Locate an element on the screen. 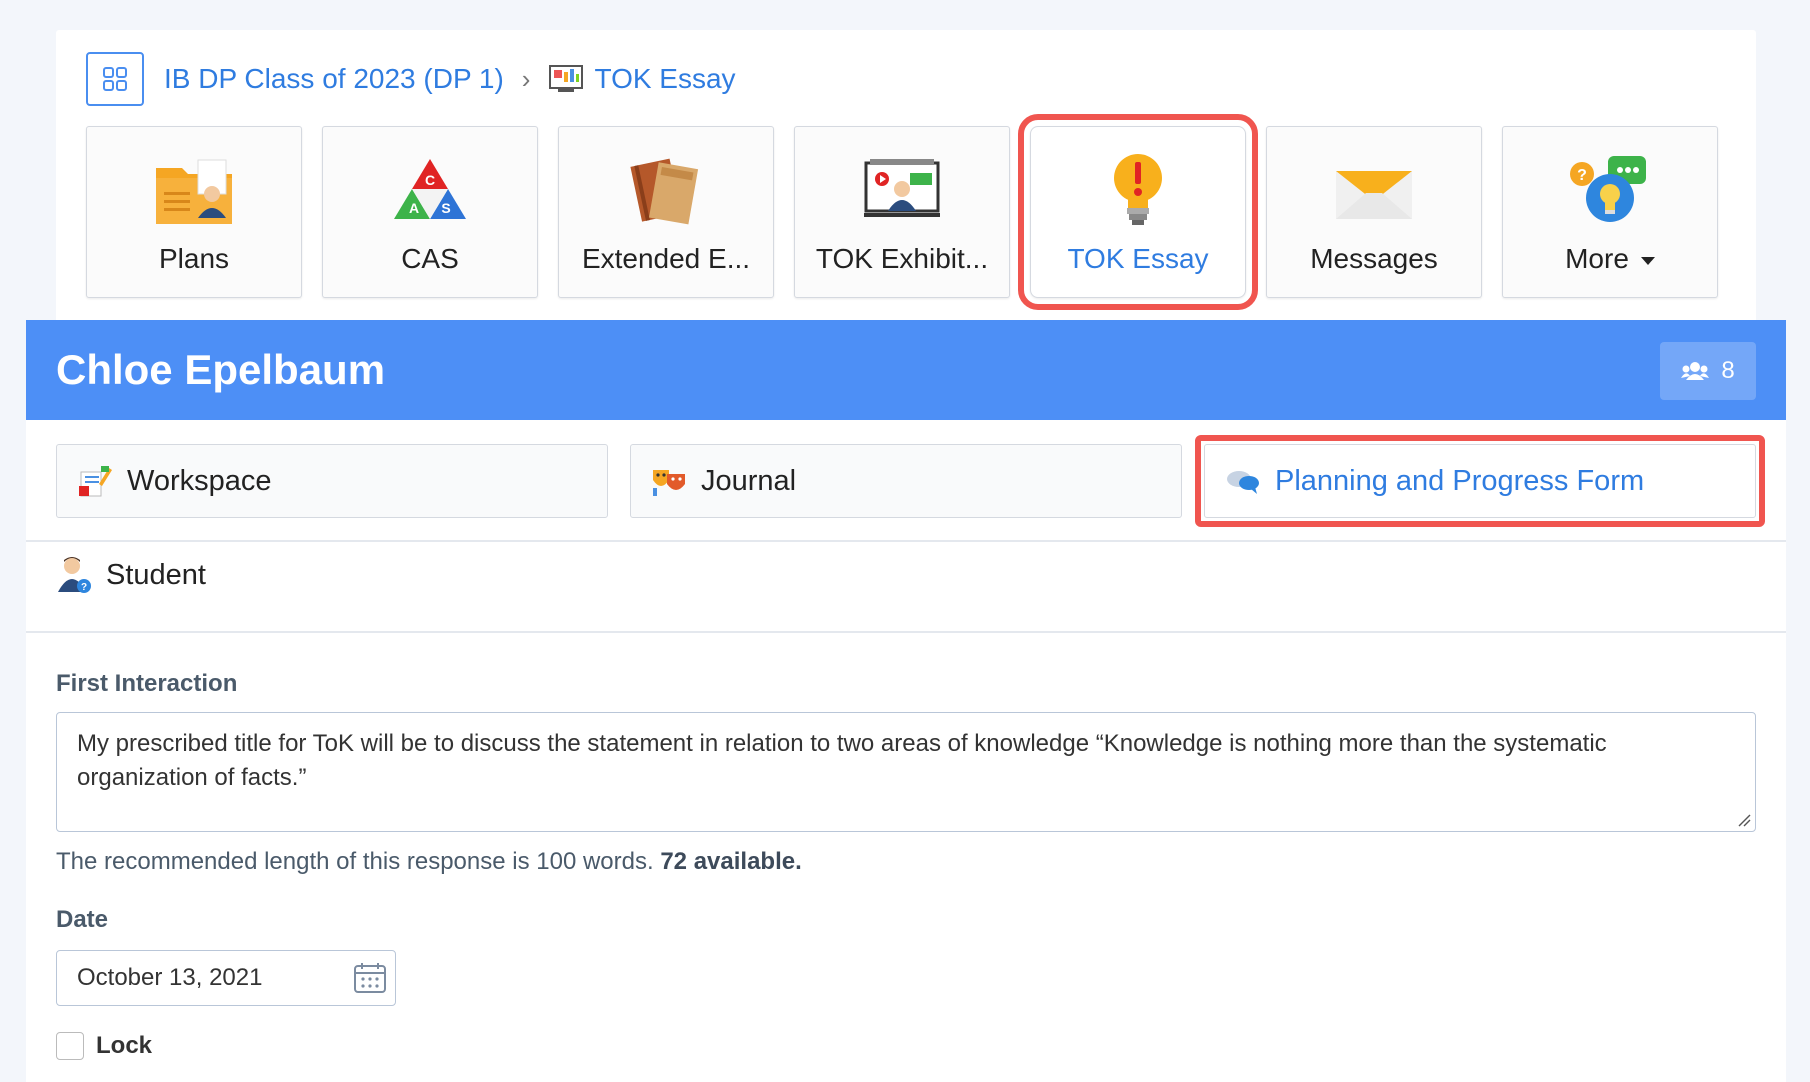 This screenshot has width=1810, height=1082. date-label: Date is located at coordinates (82, 919).